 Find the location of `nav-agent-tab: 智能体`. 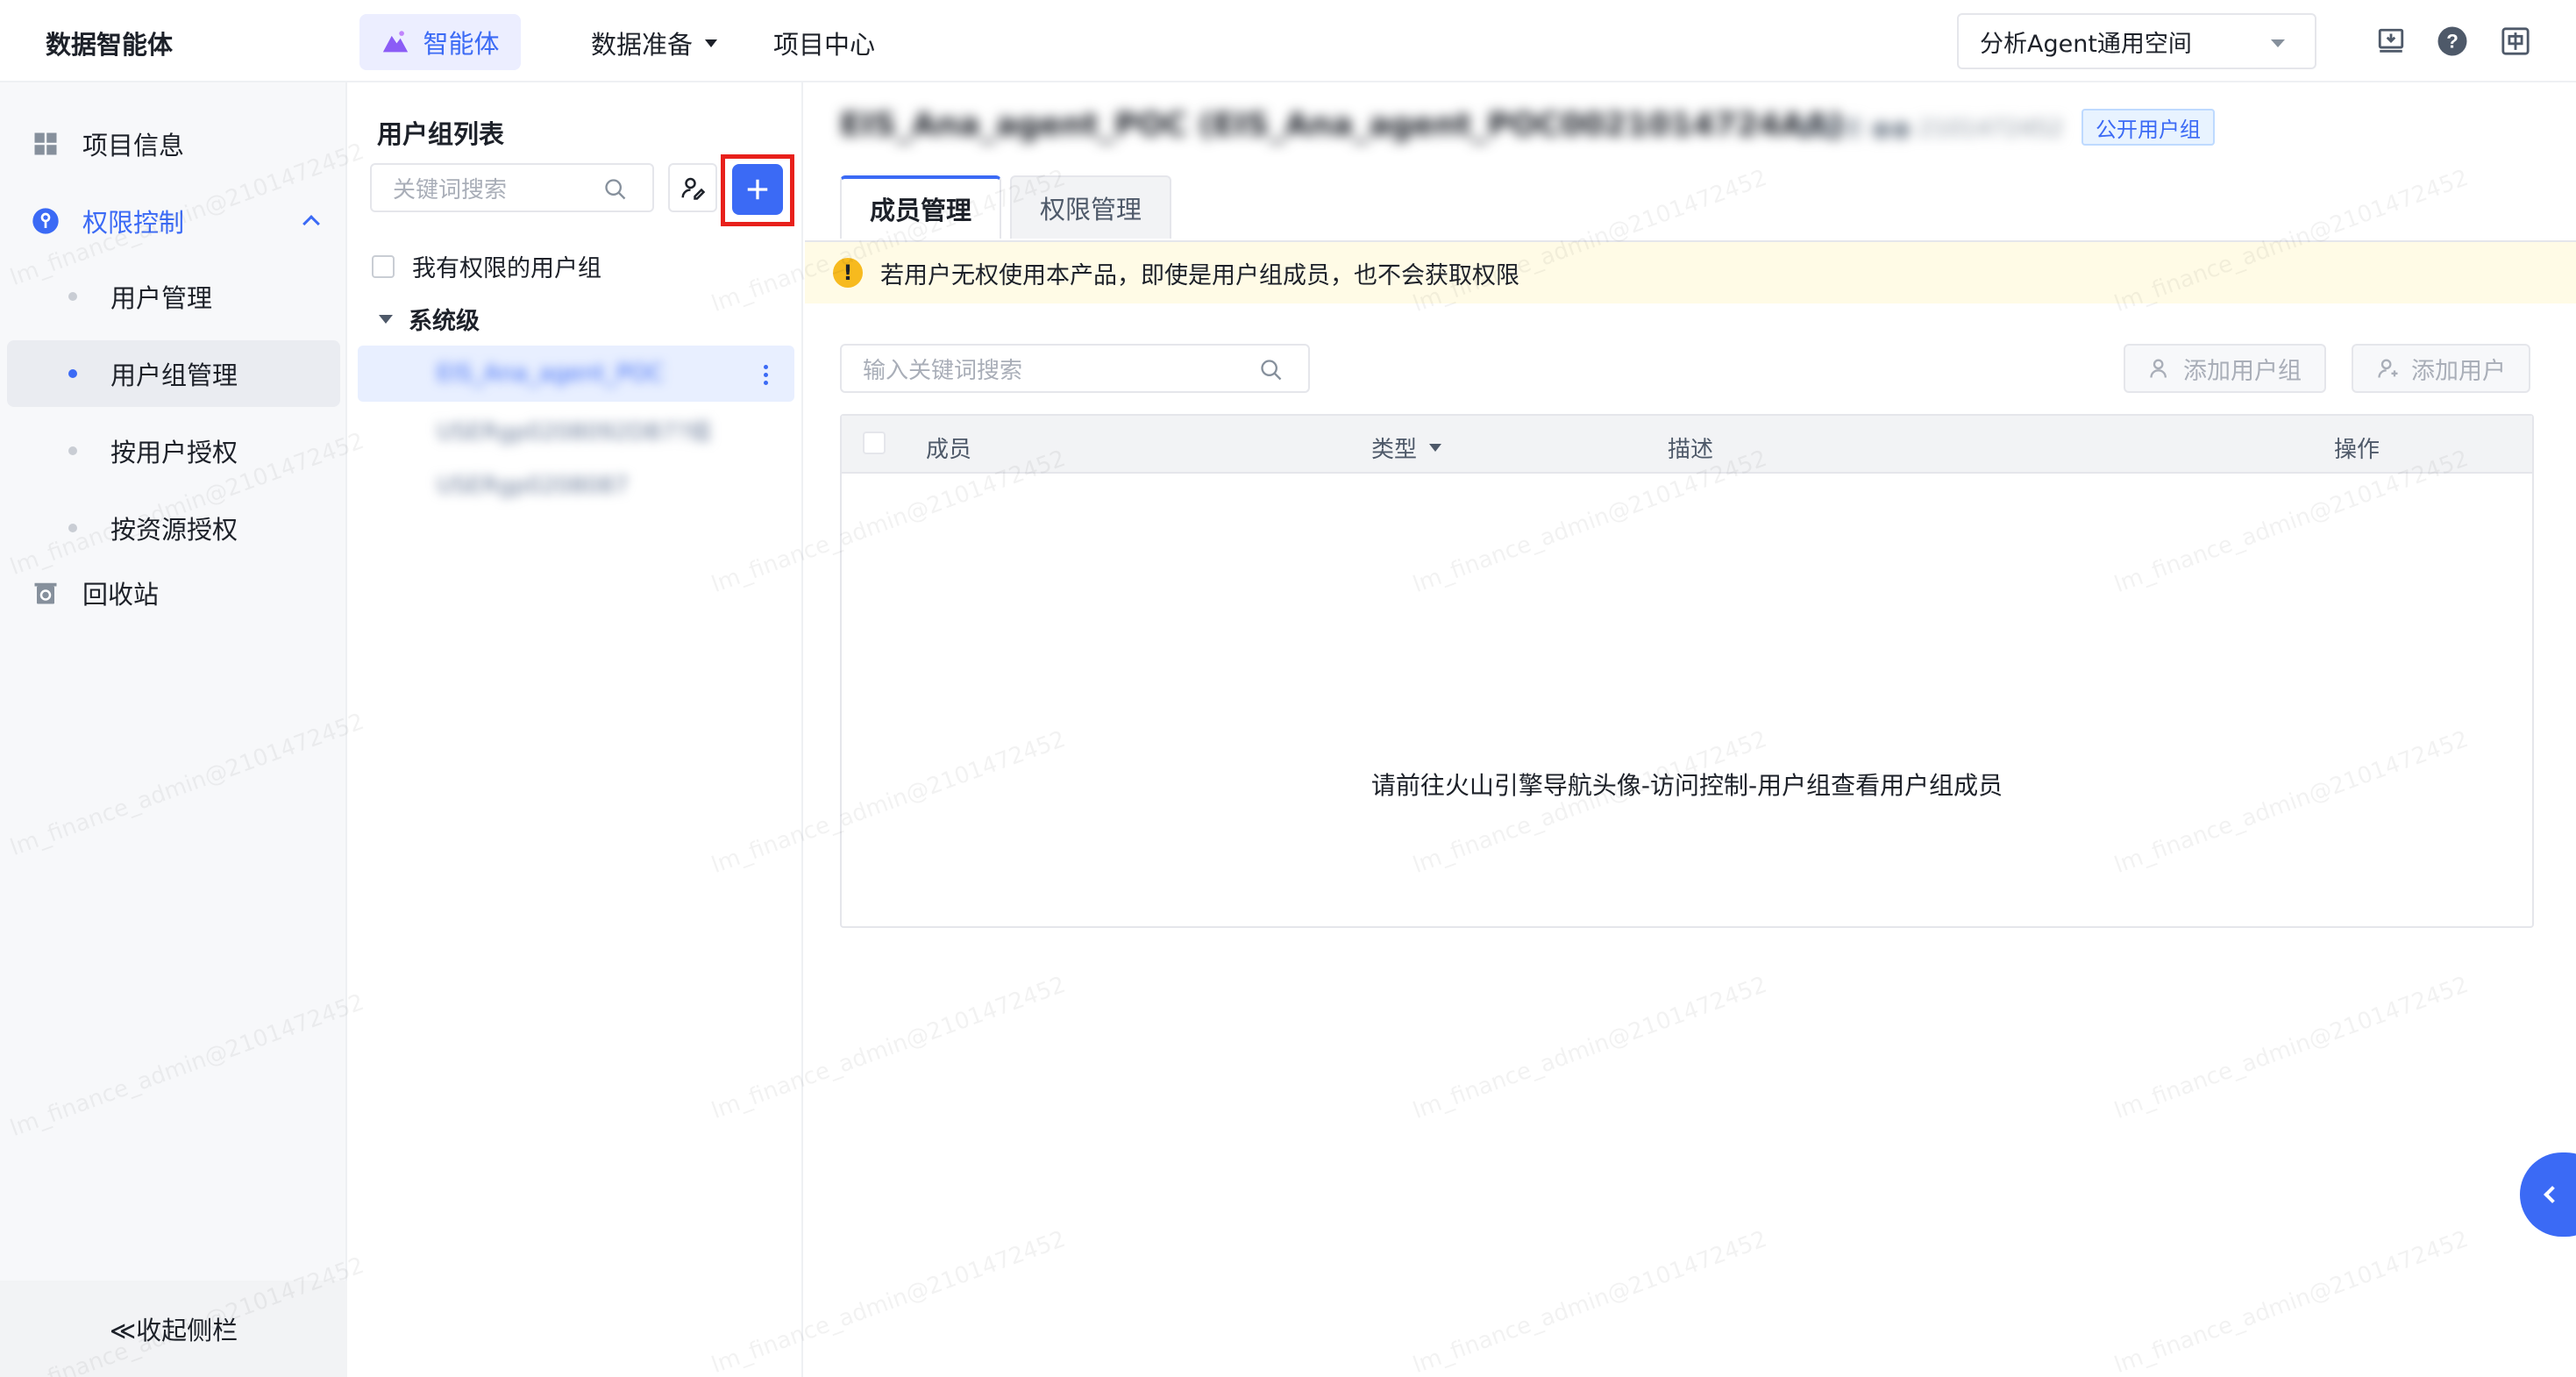

nav-agent-tab: 智能体 is located at coordinates (440, 42).